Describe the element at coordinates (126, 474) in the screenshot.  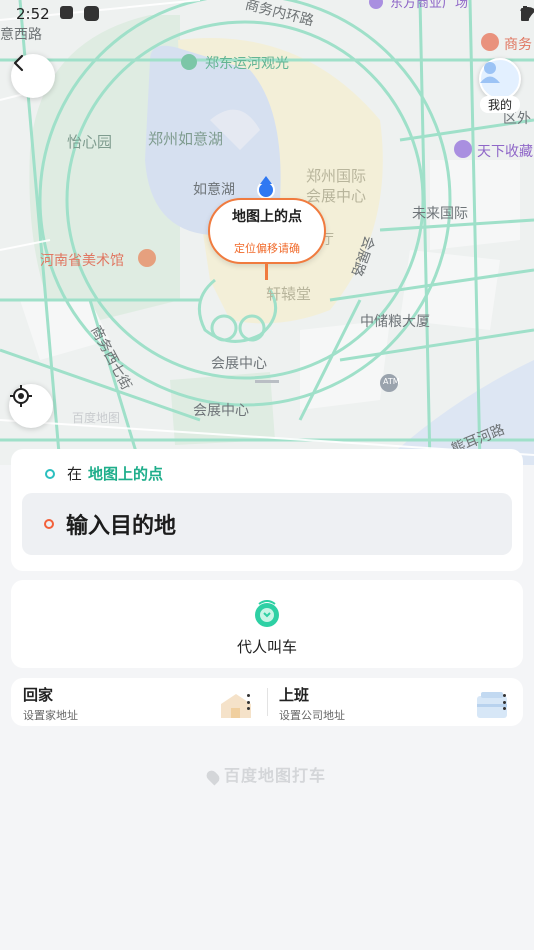
I see `pickup-location: 地图上的点` at that location.